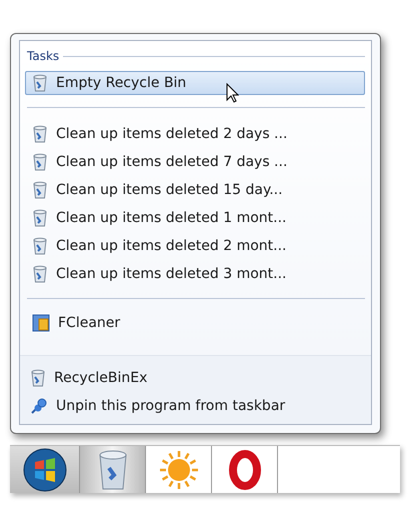  I want to click on jump-list-item: Unpin this program from taskbar, so click(194, 406).